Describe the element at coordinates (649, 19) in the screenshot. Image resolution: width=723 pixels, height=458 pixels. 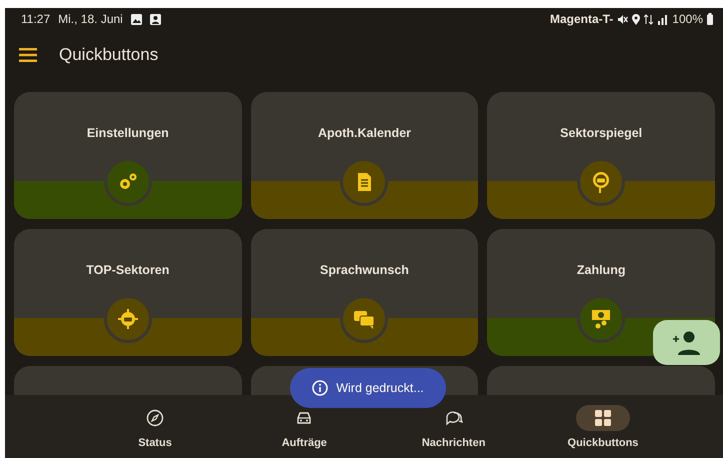
I see `data-transfer-icon` at that location.